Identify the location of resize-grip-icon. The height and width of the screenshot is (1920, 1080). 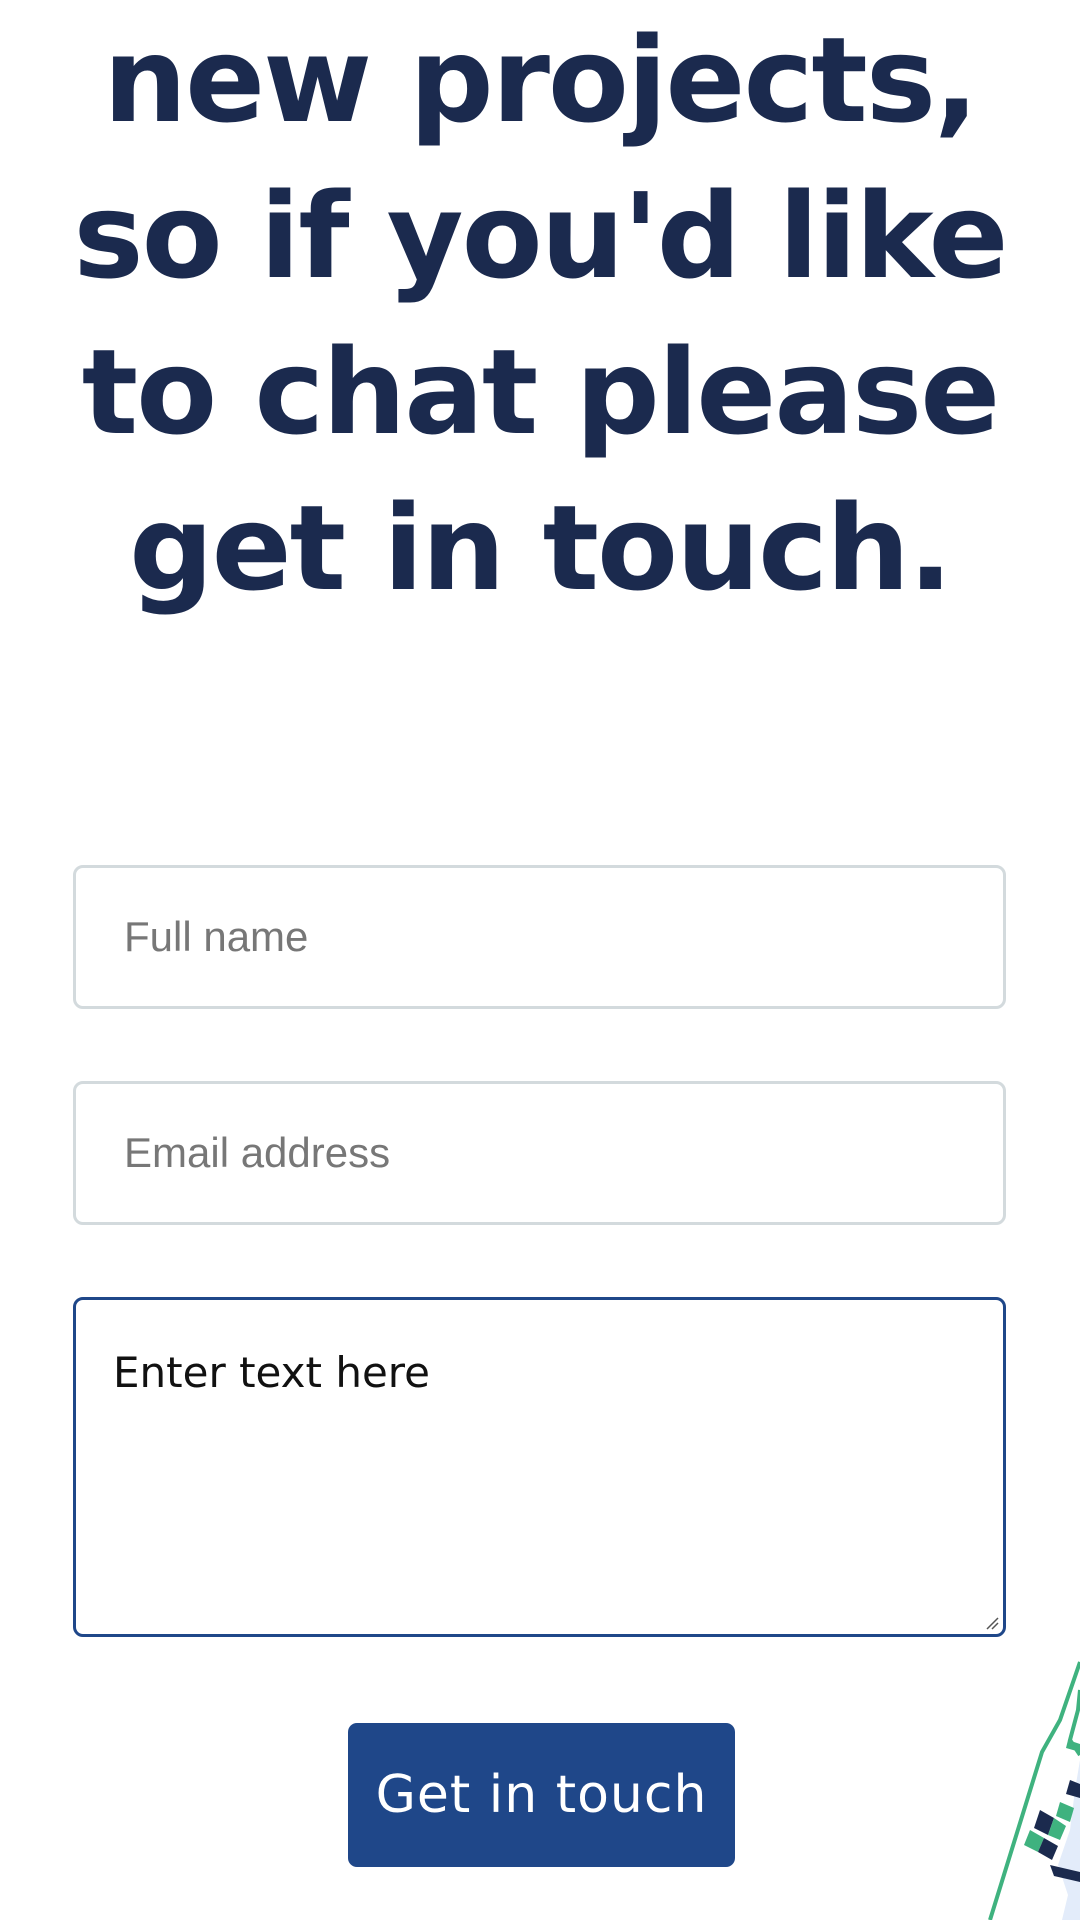
(992, 1623).